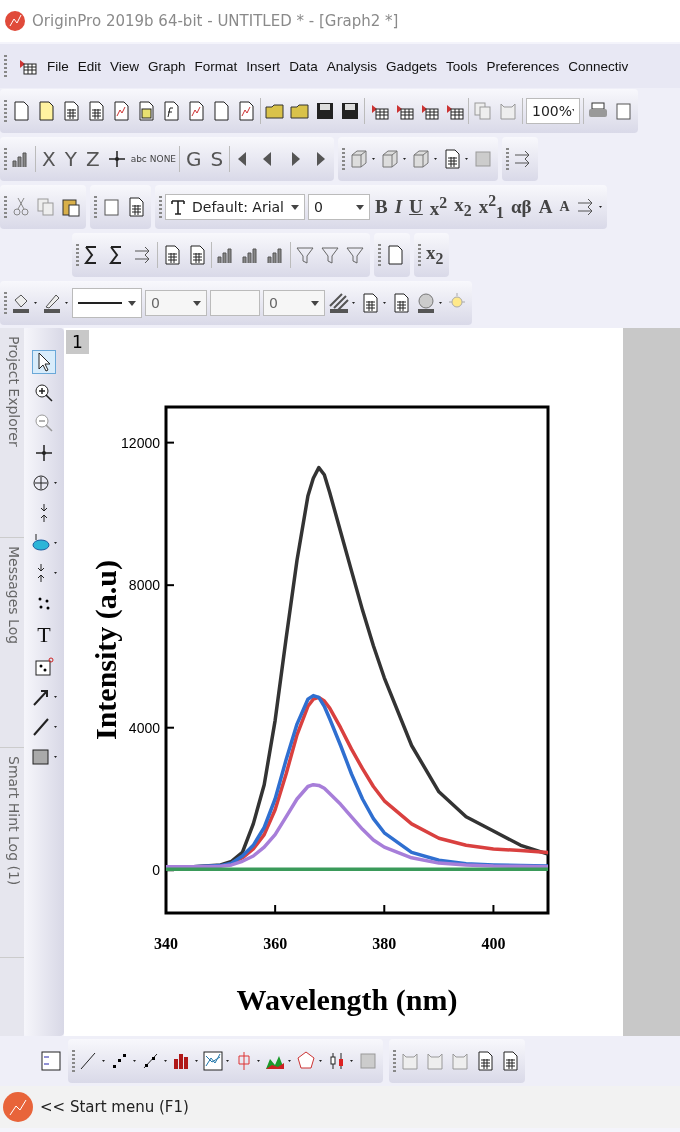 This screenshot has height=1132, width=680. I want to click on tick-label: 12000, so click(140, 442).